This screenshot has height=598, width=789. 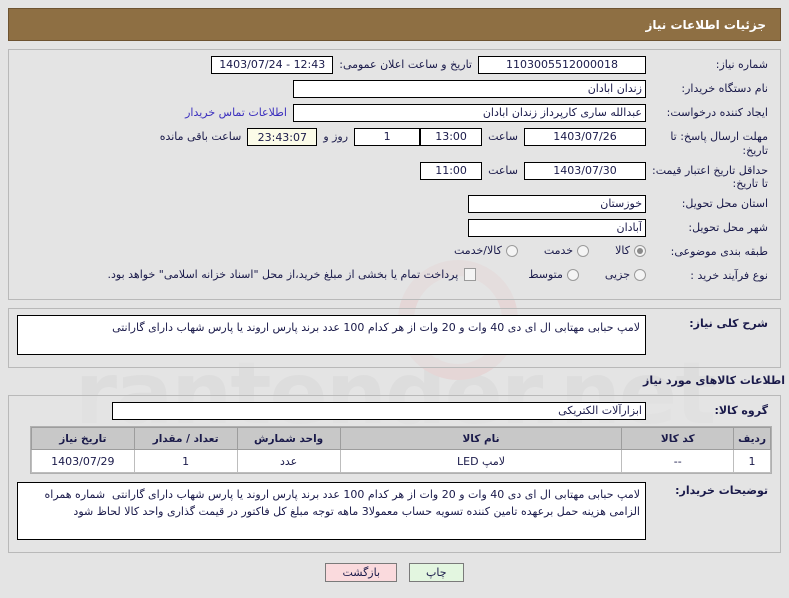 What do you see at coordinates (331, 511) in the screenshot?
I see `buyer-notes-textarea` at bounding box center [331, 511].